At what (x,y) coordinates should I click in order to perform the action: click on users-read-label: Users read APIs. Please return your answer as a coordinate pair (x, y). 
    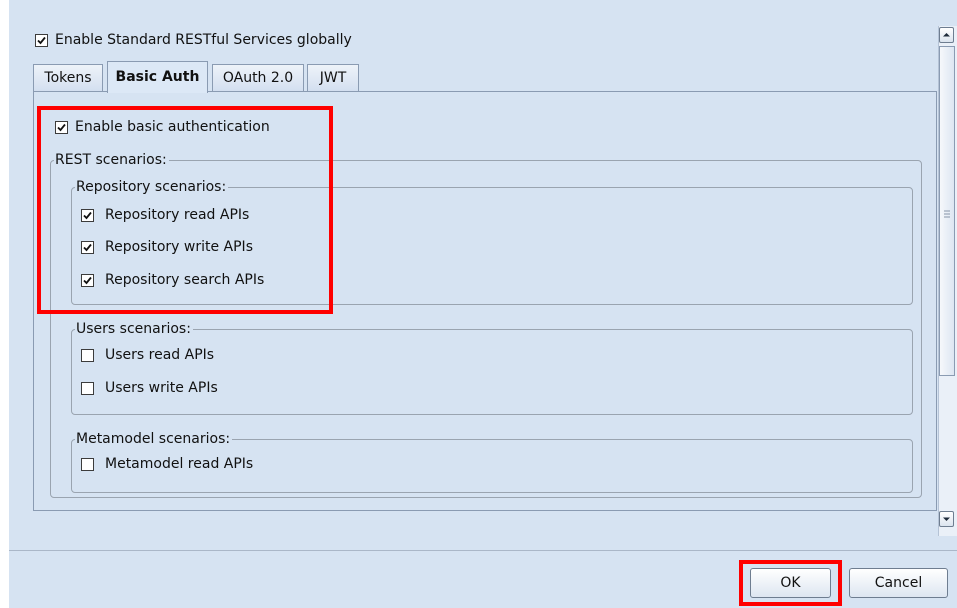
    Looking at the image, I should click on (160, 355).